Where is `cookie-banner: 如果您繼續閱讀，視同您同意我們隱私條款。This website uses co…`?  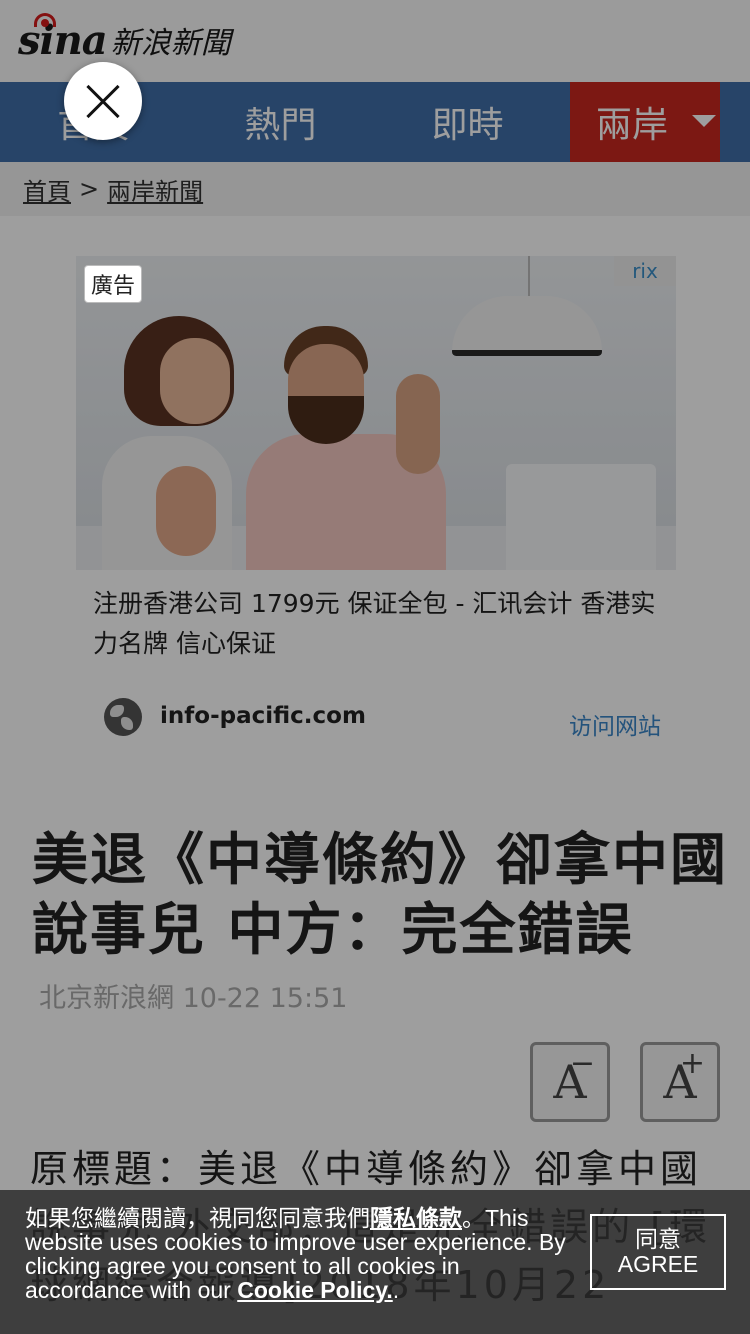 cookie-banner: 如果您繼續閱讀，視同您同意我們隱私條款。This website uses co… is located at coordinates (375, 1262).